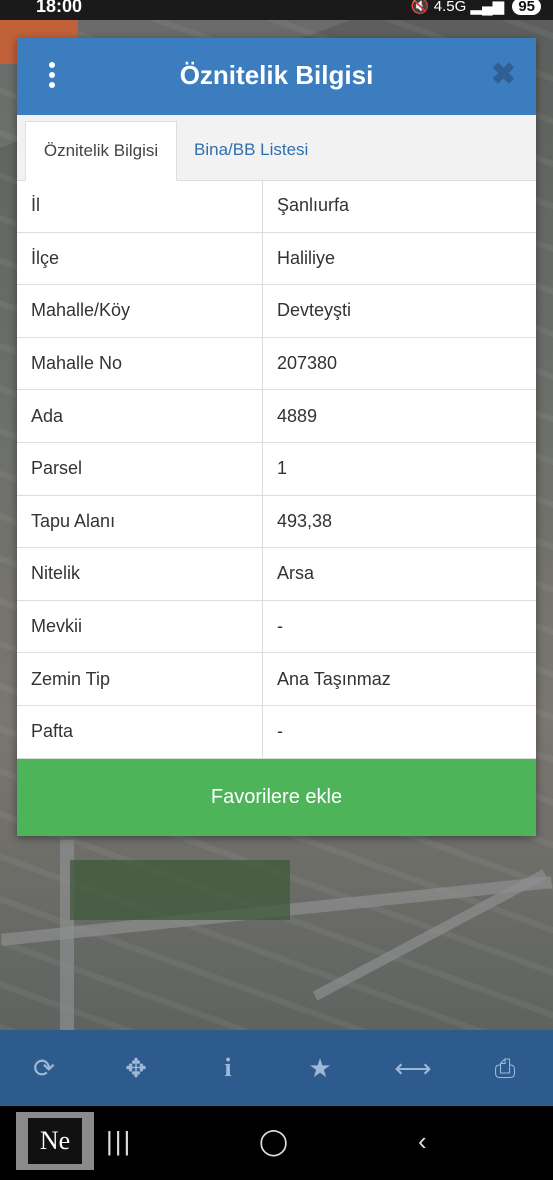 The image size is (553, 1180). I want to click on back-icon: ‹, so click(422, 1141).